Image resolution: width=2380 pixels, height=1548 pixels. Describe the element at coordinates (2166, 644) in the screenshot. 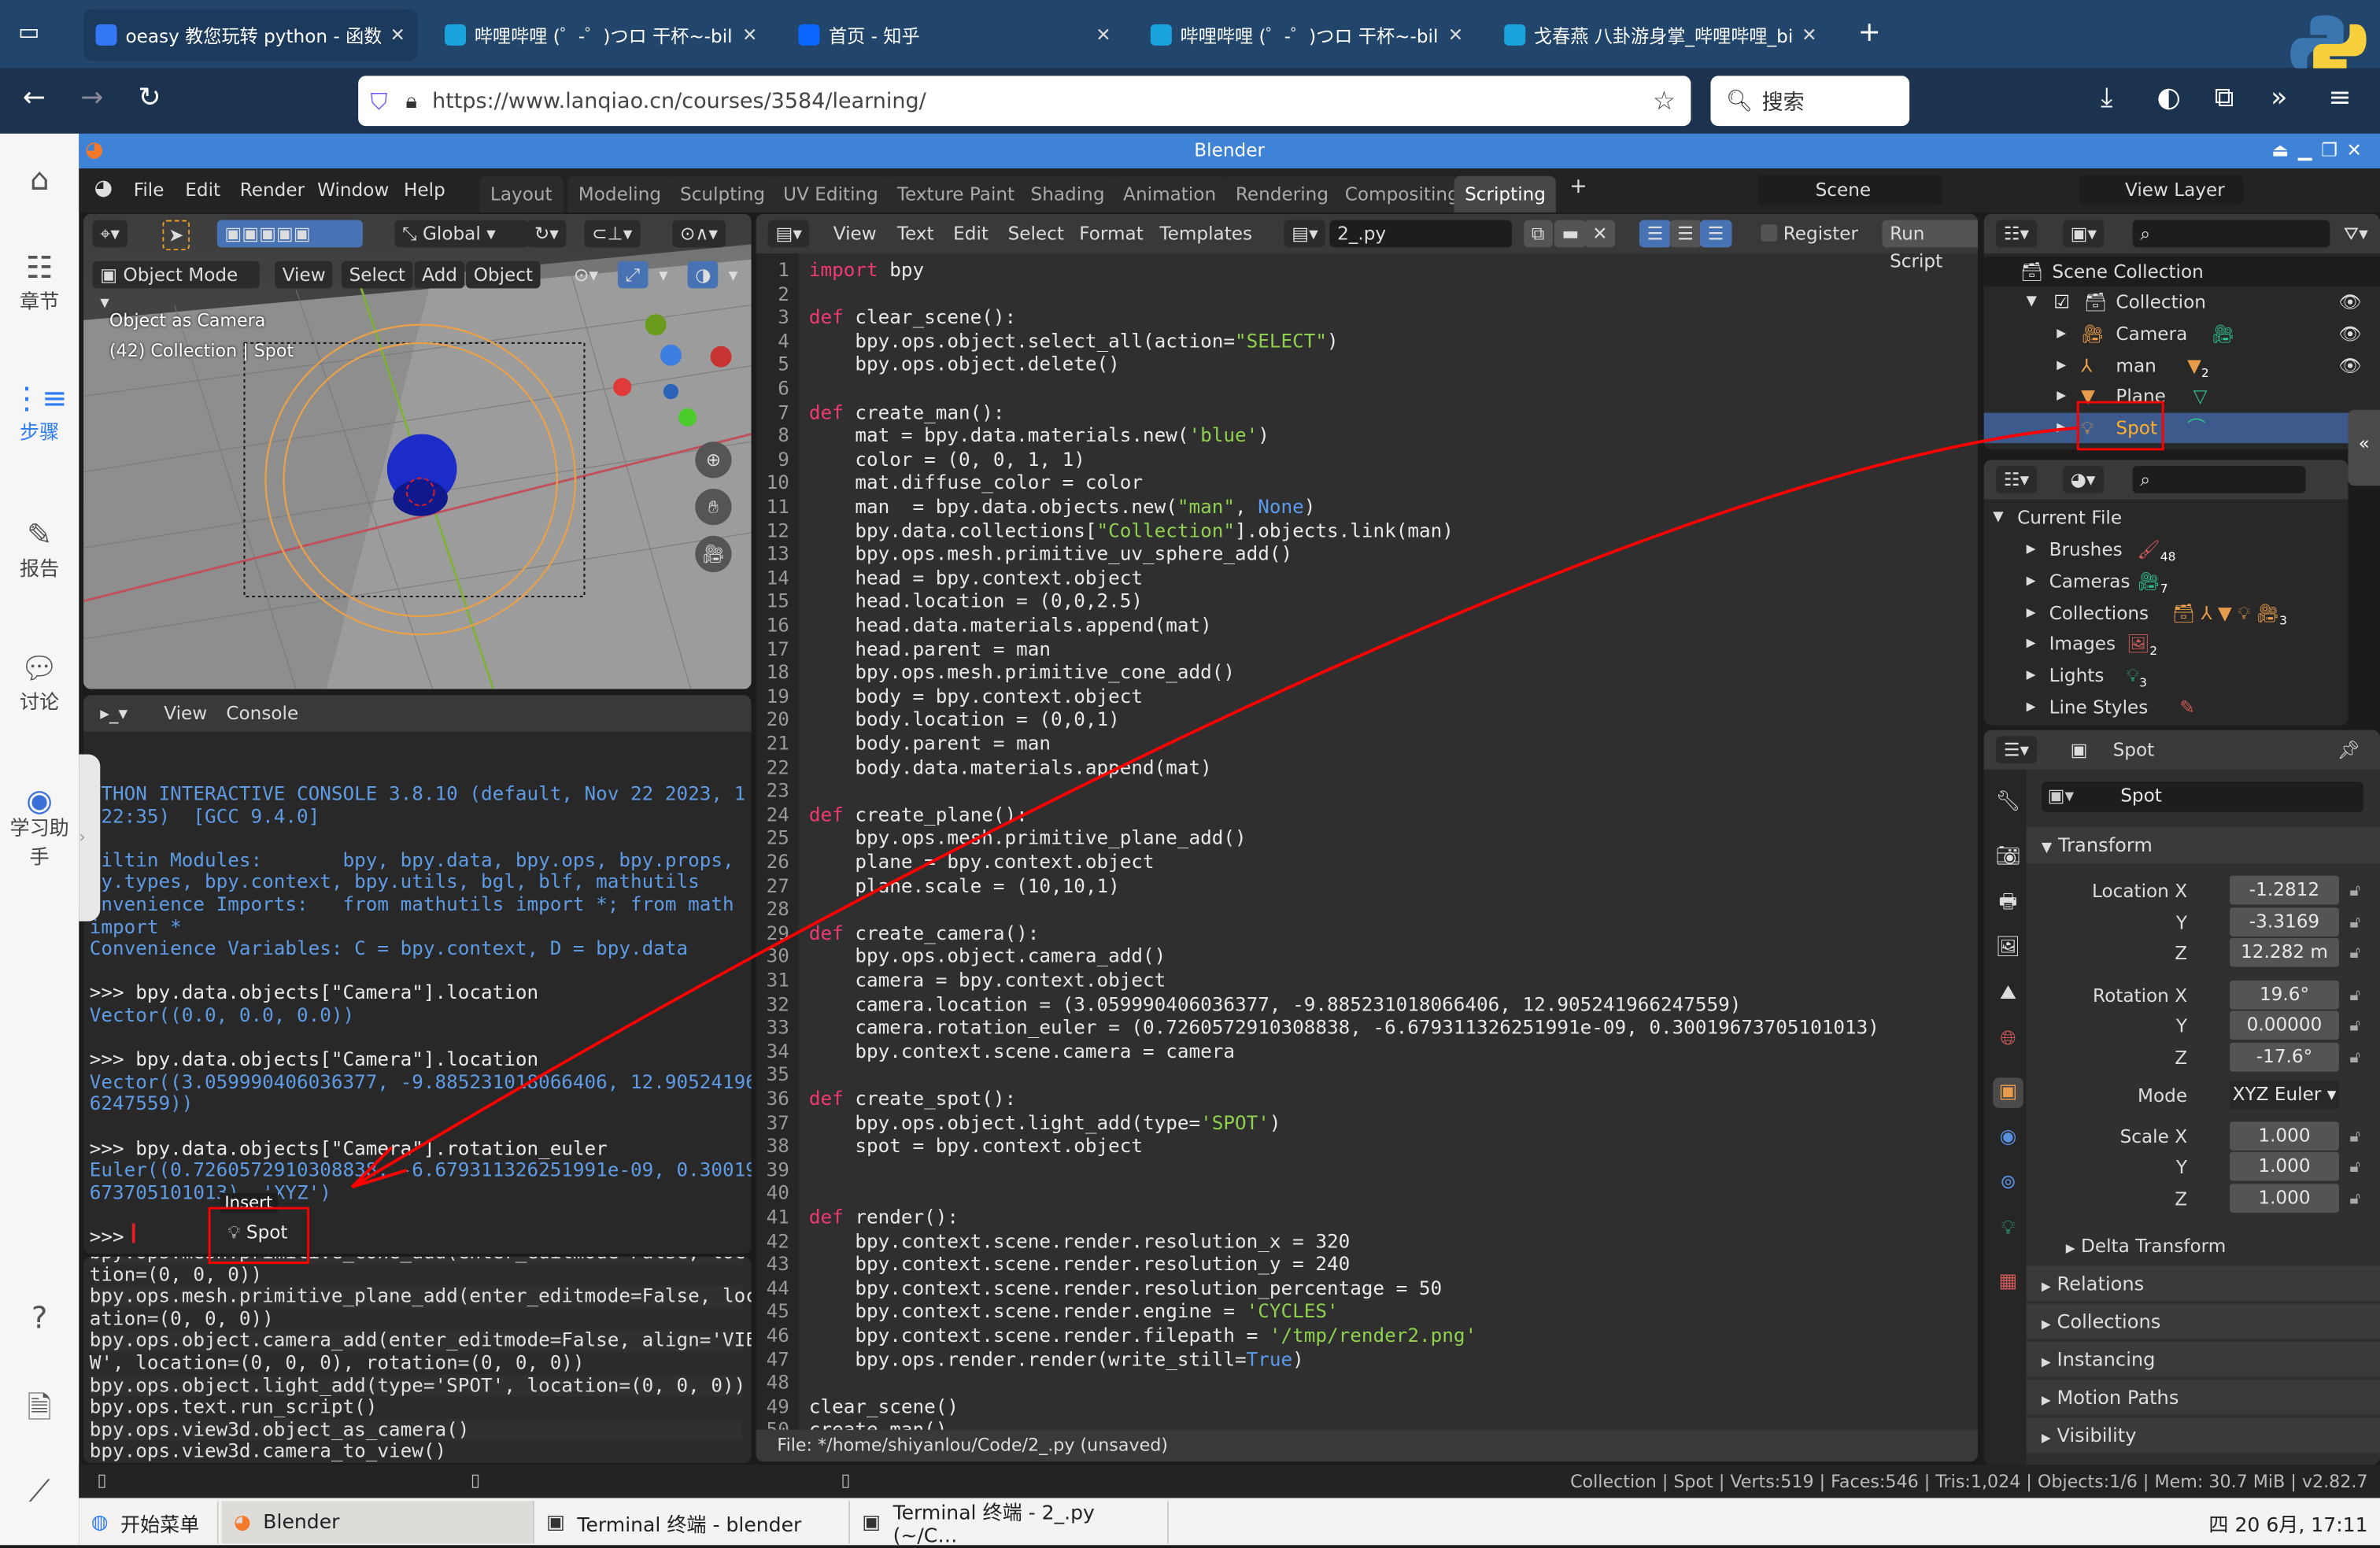

I see `tree-row-images: ▶ Images 🖼︎2` at that location.